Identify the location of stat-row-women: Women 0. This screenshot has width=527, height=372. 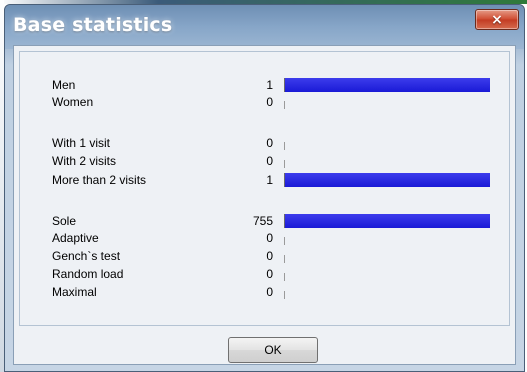
(264, 102).